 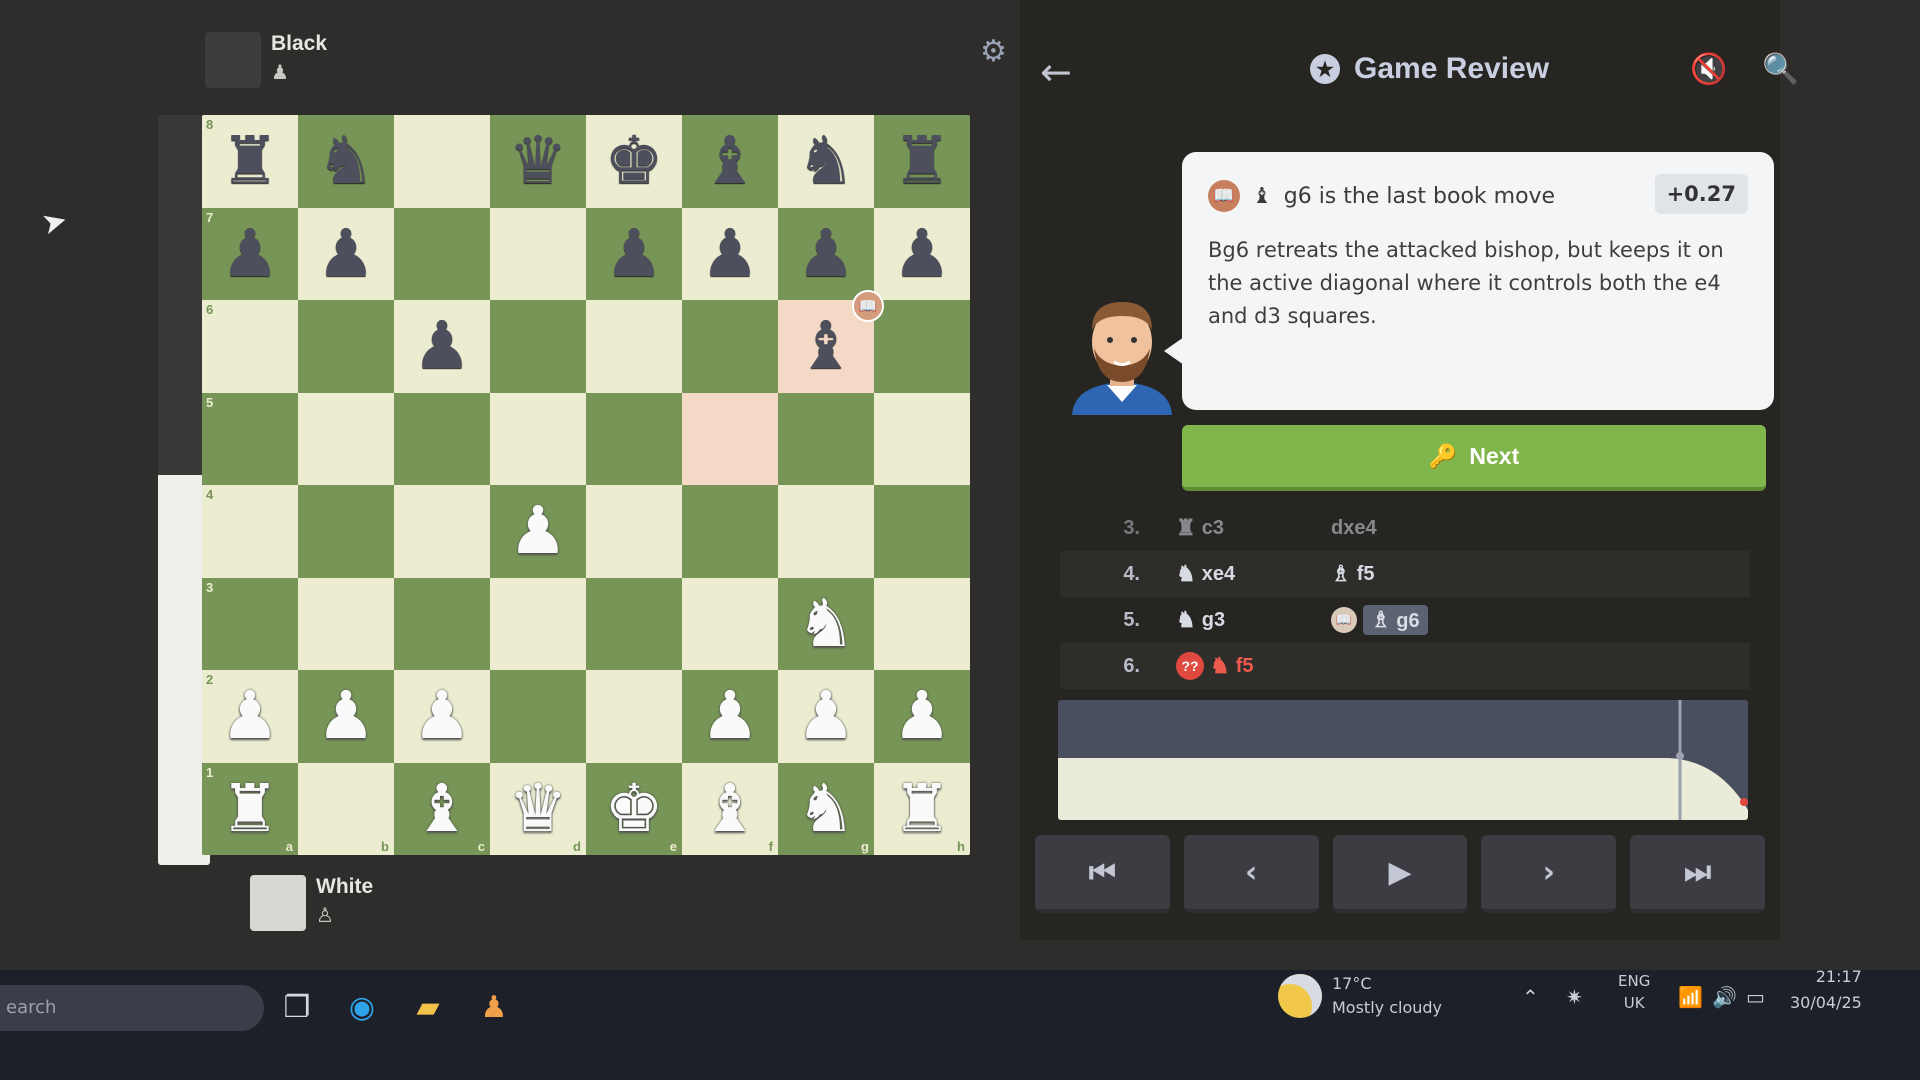 I want to click on move-row: 5. ♞ g3 📖 ♗ g6, so click(x=1405, y=620).